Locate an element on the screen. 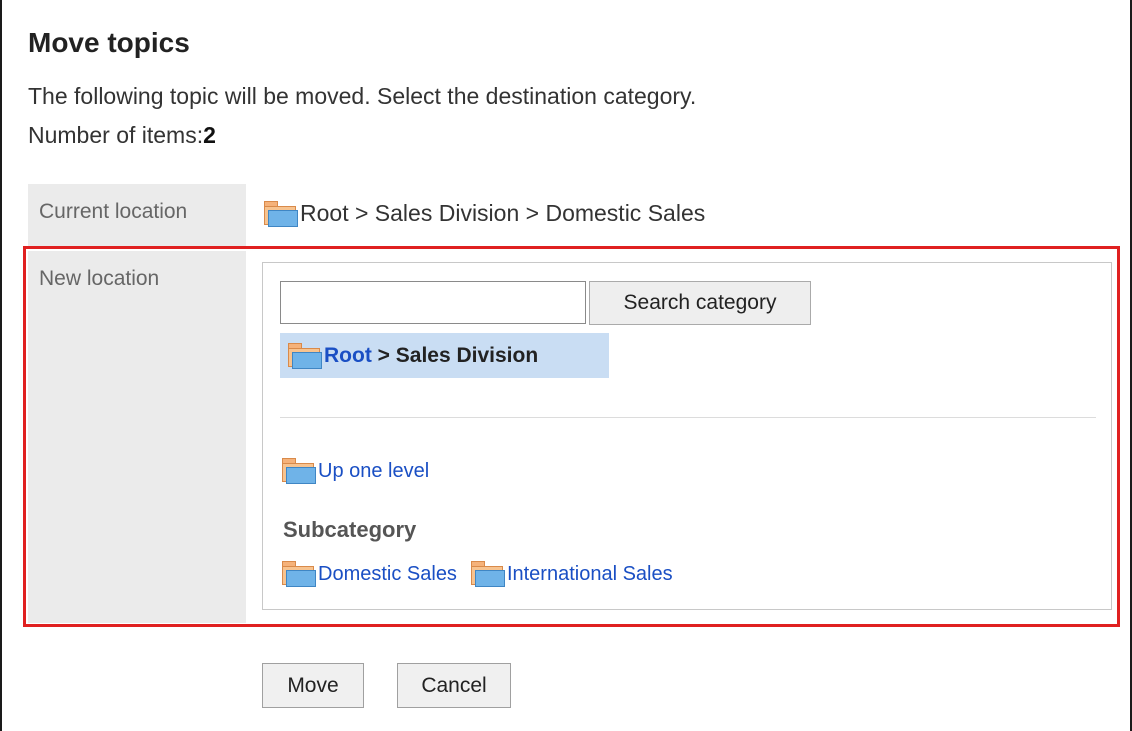  move-button: Move is located at coordinates (313, 685).